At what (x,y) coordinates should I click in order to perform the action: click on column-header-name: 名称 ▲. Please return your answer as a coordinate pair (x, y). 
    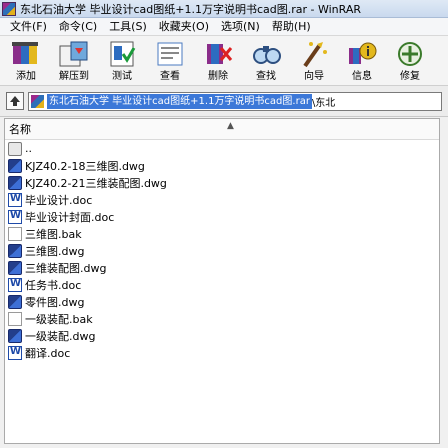
    Looking at the image, I should click on (222, 129).